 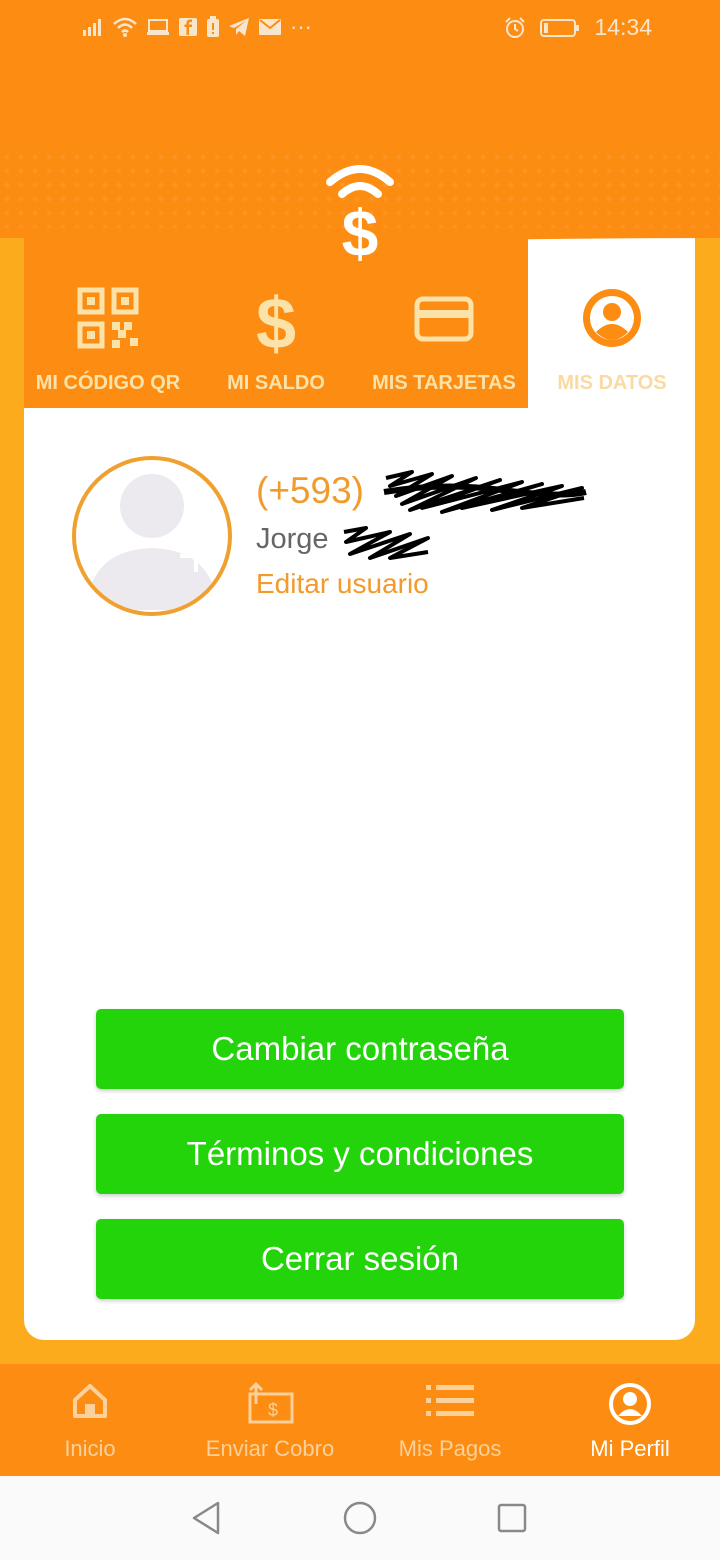 What do you see at coordinates (206, 1518) in the screenshot?
I see `back-icon` at bounding box center [206, 1518].